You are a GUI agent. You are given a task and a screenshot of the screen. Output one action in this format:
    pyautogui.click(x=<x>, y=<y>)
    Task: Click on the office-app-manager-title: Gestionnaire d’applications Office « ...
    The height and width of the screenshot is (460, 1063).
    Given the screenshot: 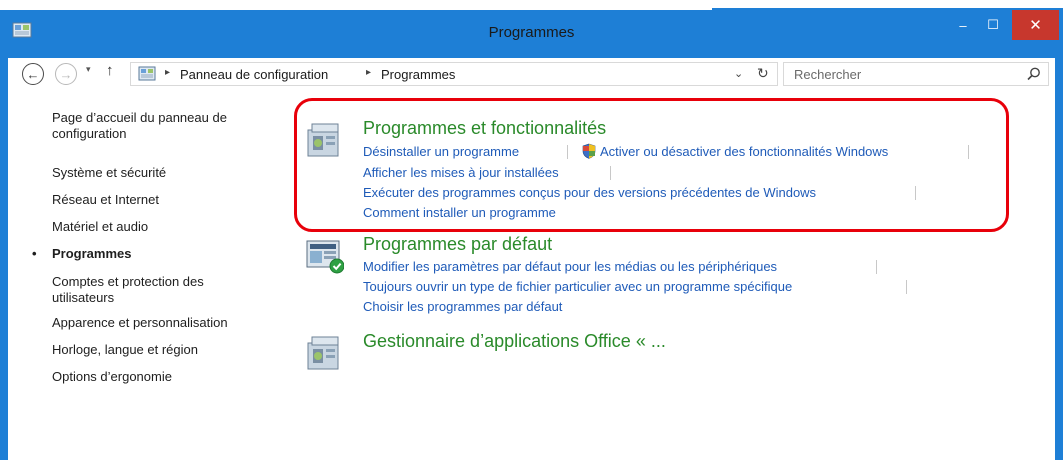 What is the action you would take?
    pyautogui.click(x=514, y=341)
    